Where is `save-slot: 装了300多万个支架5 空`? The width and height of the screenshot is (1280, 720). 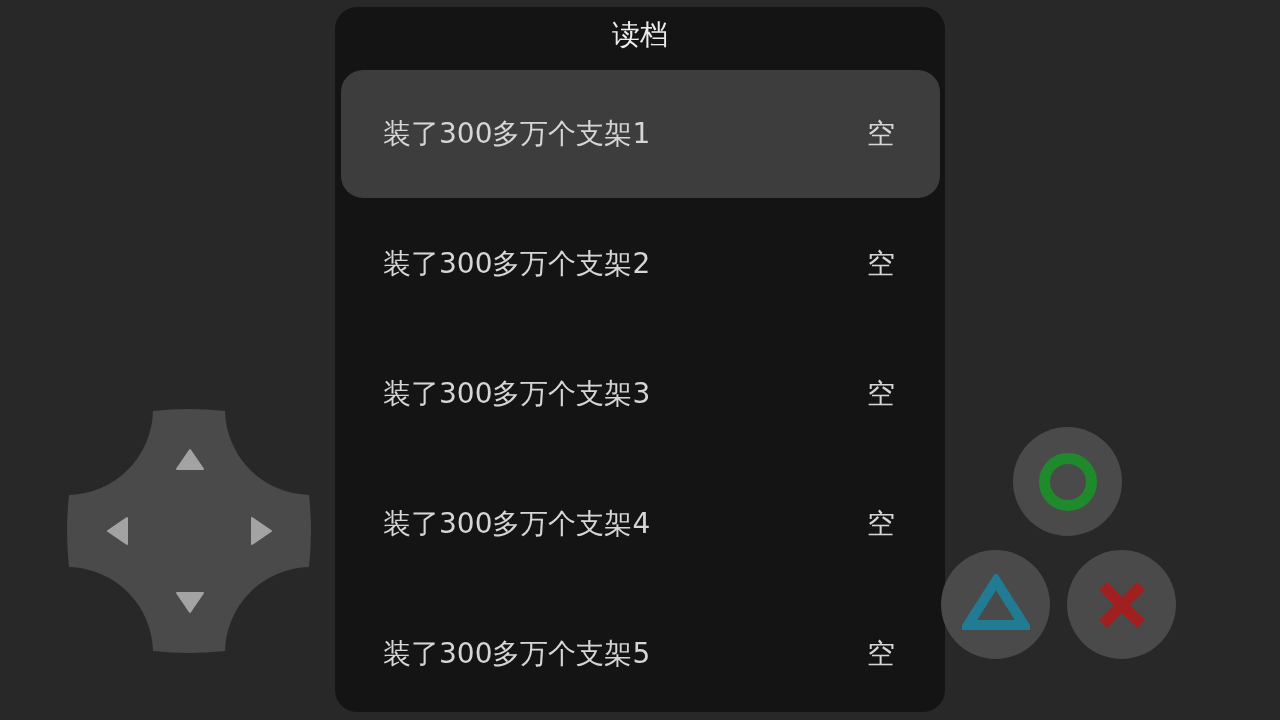
save-slot: 装了300多万个支架5 空 is located at coordinates (640, 651).